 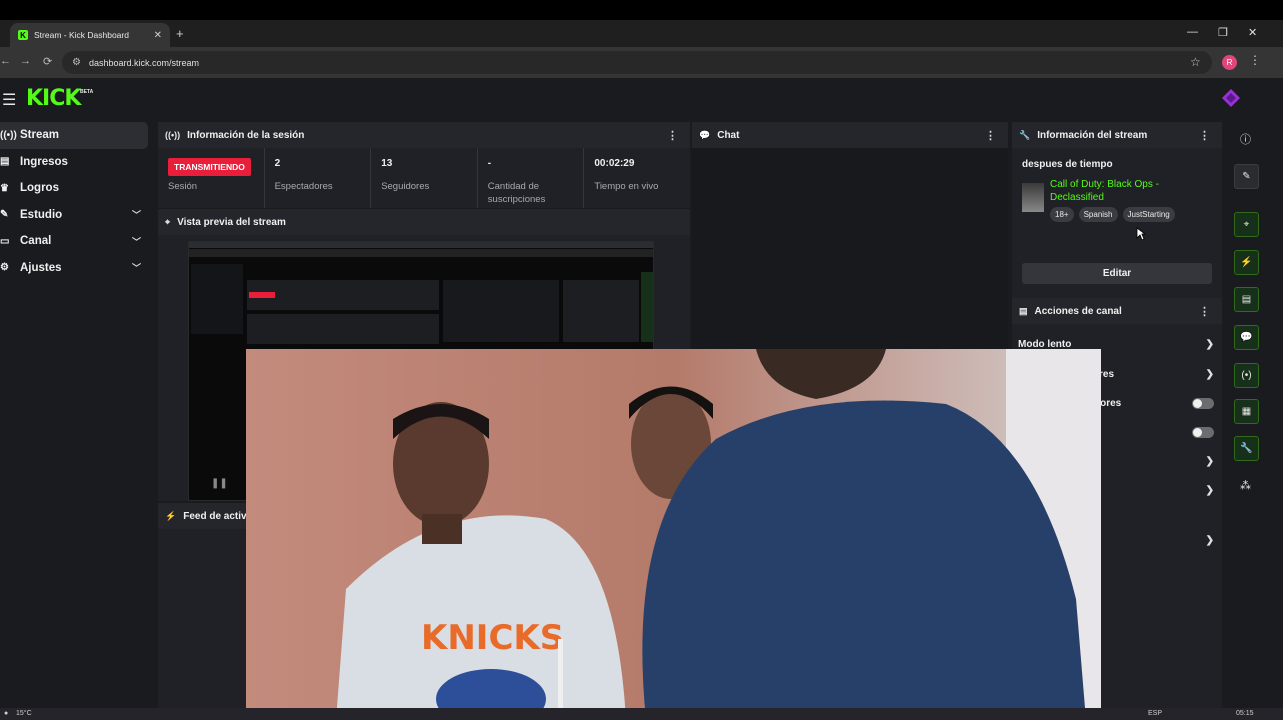 What do you see at coordinates (850, 135) in the screenshot?
I see `chat-header: 💬 Chat ⋮` at bounding box center [850, 135].